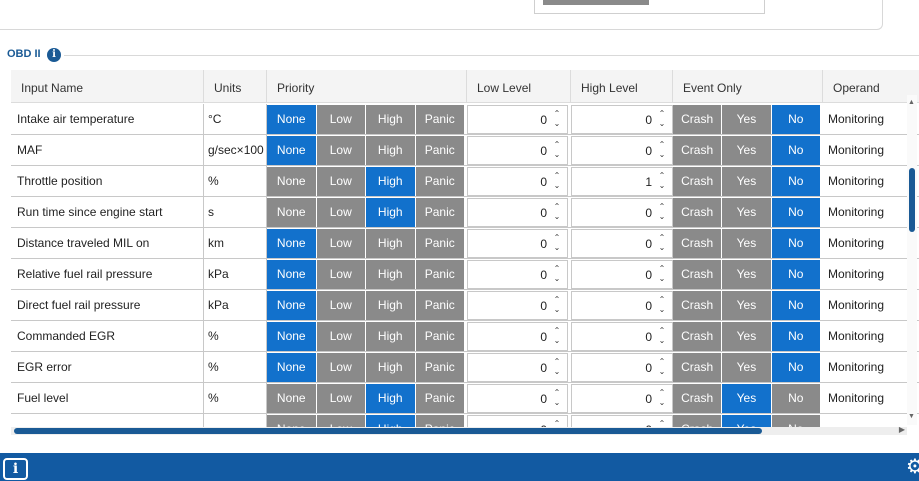 Image resolution: width=919 pixels, height=481 pixels. I want to click on header-event-only: Event Only, so click(748, 86).